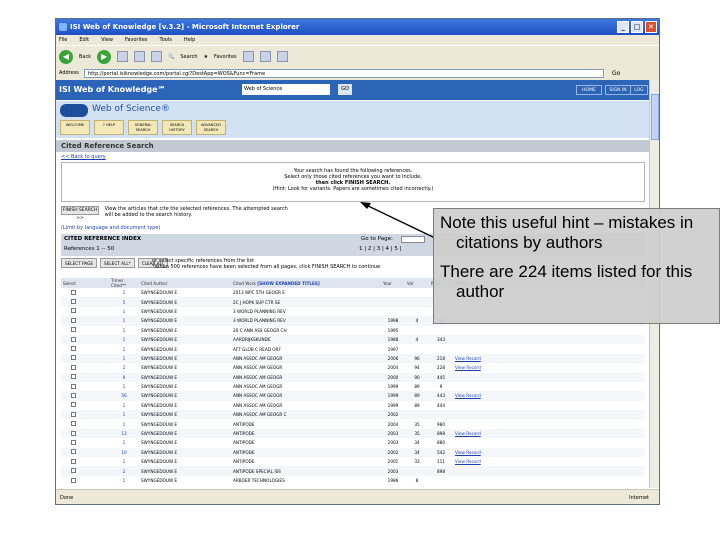  What do you see at coordinates (286, 89) in the screenshot?
I see `database-select: Web of Science` at bounding box center [286, 89].